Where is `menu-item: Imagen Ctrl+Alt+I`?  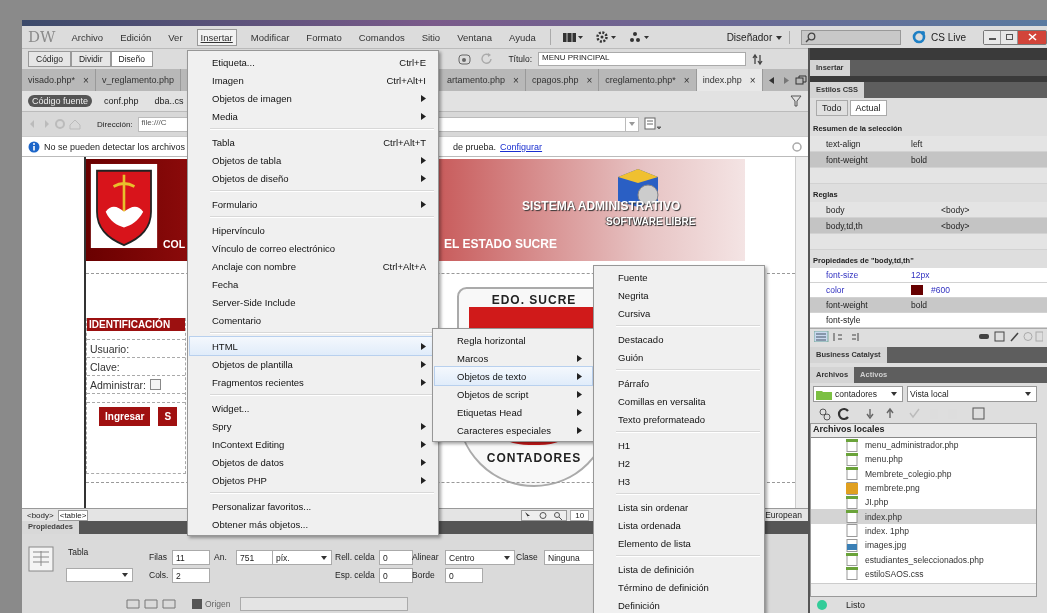 menu-item: Imagen Ctrl+Alt+I is located at coordinates (313, 80).